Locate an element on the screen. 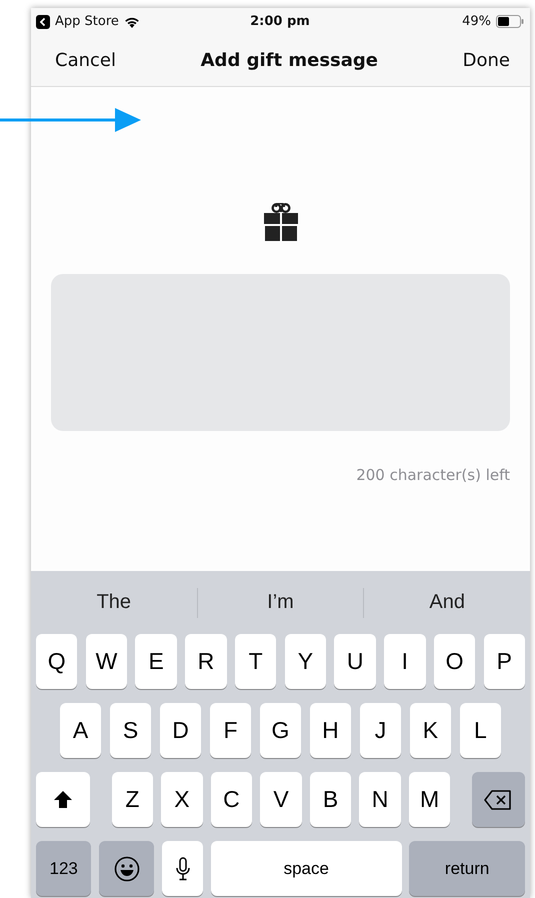 The height and width of the screenshot is (898, 535). emoji-key is located at coordinates (126, 868).